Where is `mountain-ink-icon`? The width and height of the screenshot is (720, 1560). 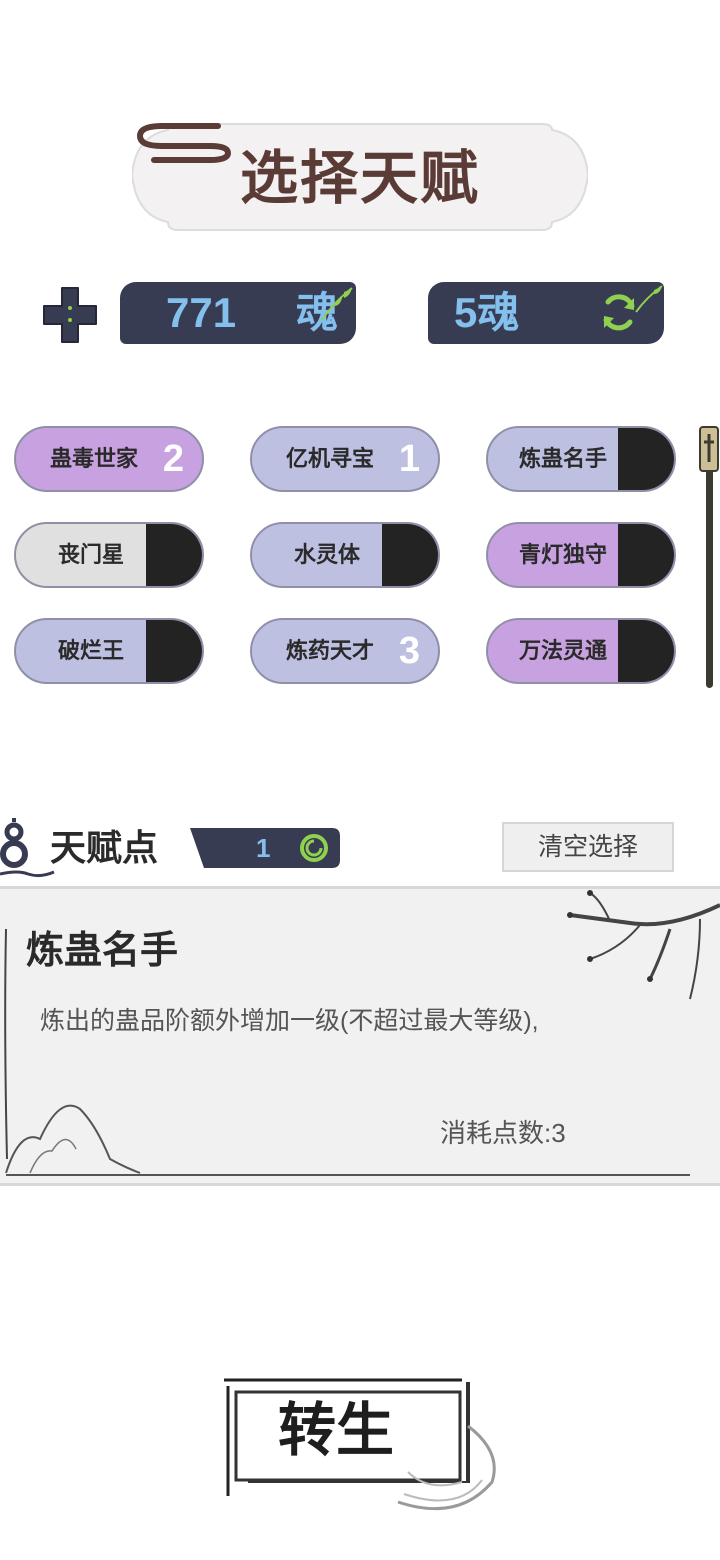
mountain-ink-icon is located at coordinates (347, 1140).